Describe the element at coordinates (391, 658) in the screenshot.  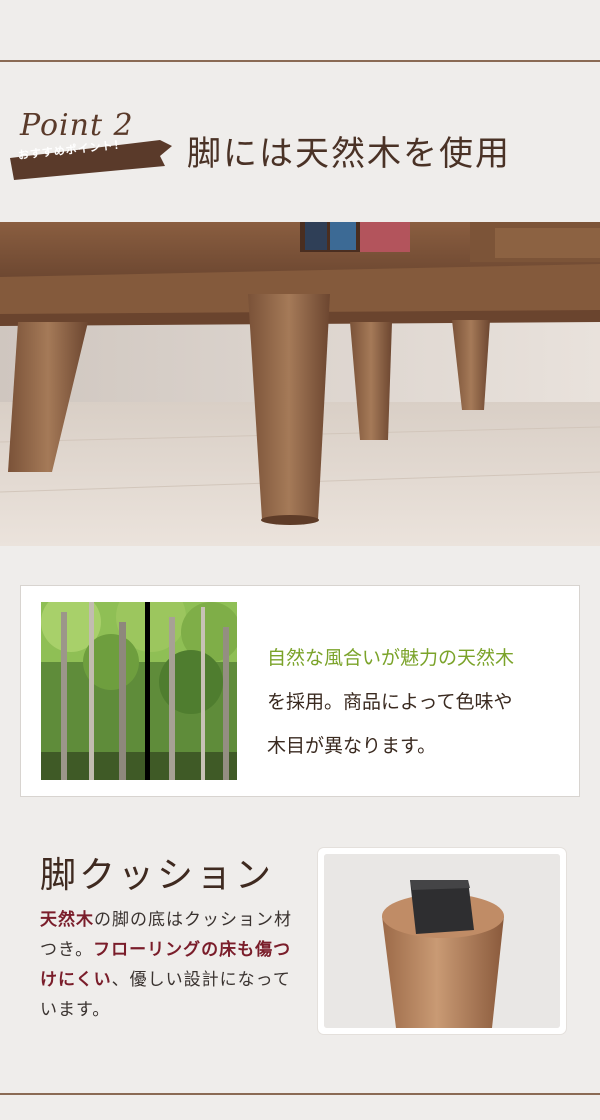
I see `card-line-1: 自然な風合いが魅力の天然木` at that location.